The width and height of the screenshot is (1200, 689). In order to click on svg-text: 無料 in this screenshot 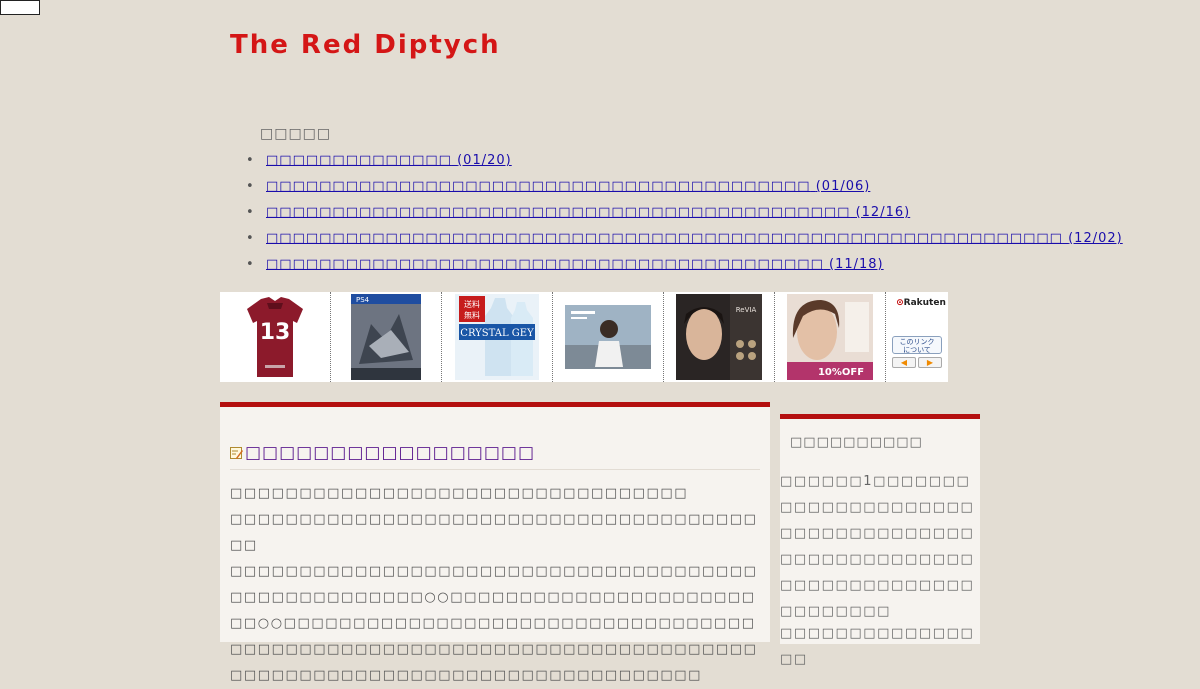, I will do `click(472, 315)`.